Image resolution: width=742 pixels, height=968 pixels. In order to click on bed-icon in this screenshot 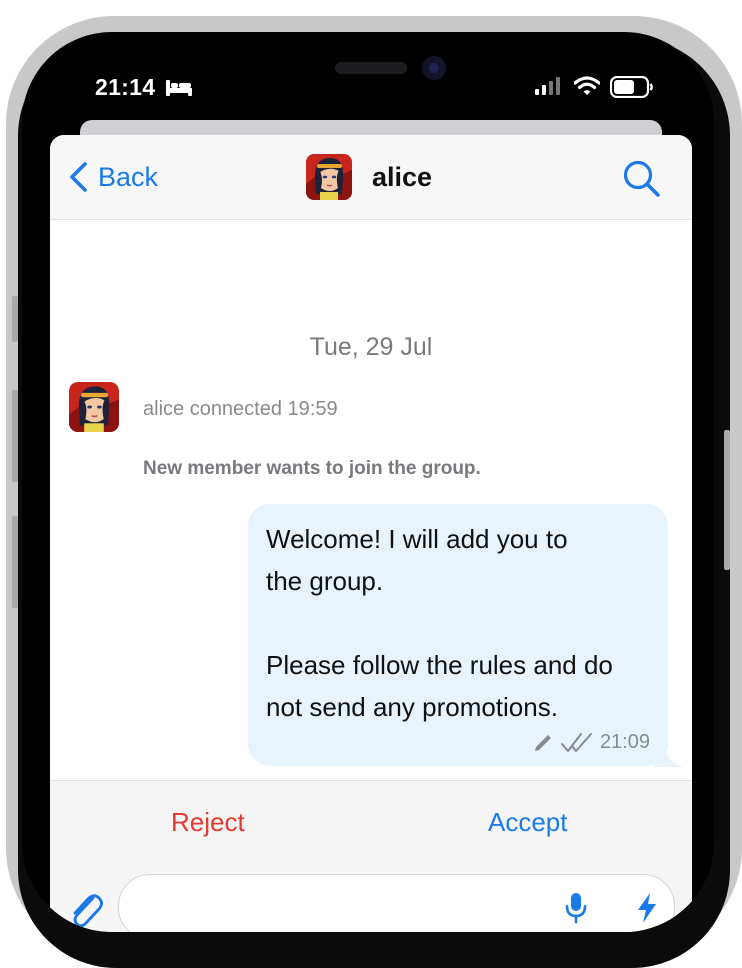, I will do `click(179, 90)`.